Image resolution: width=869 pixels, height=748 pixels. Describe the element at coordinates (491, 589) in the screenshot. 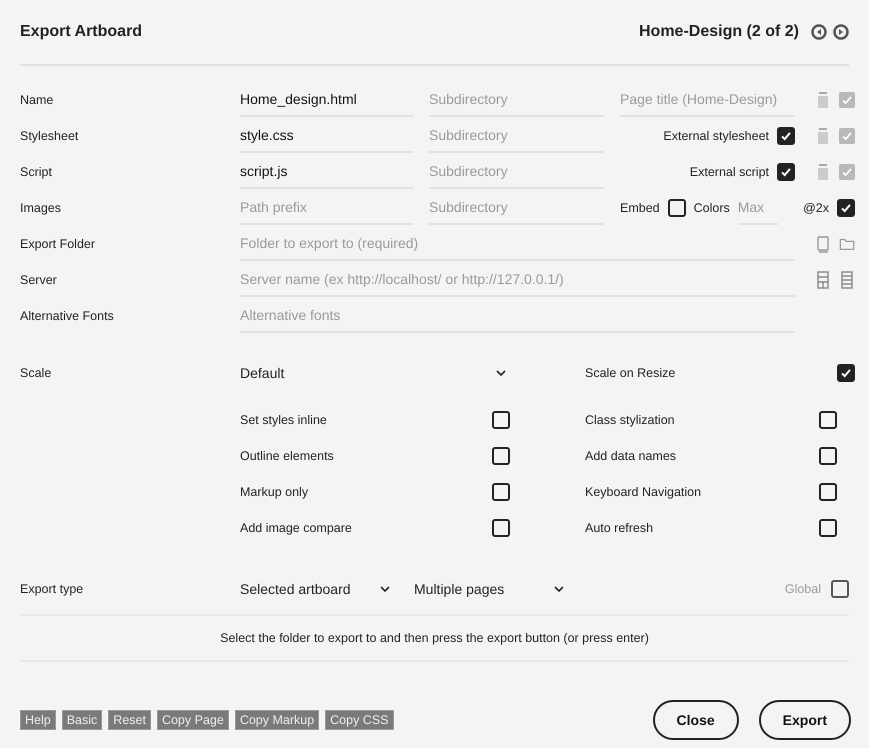

I see `pages-dropdown: Multiple pages` at that location.